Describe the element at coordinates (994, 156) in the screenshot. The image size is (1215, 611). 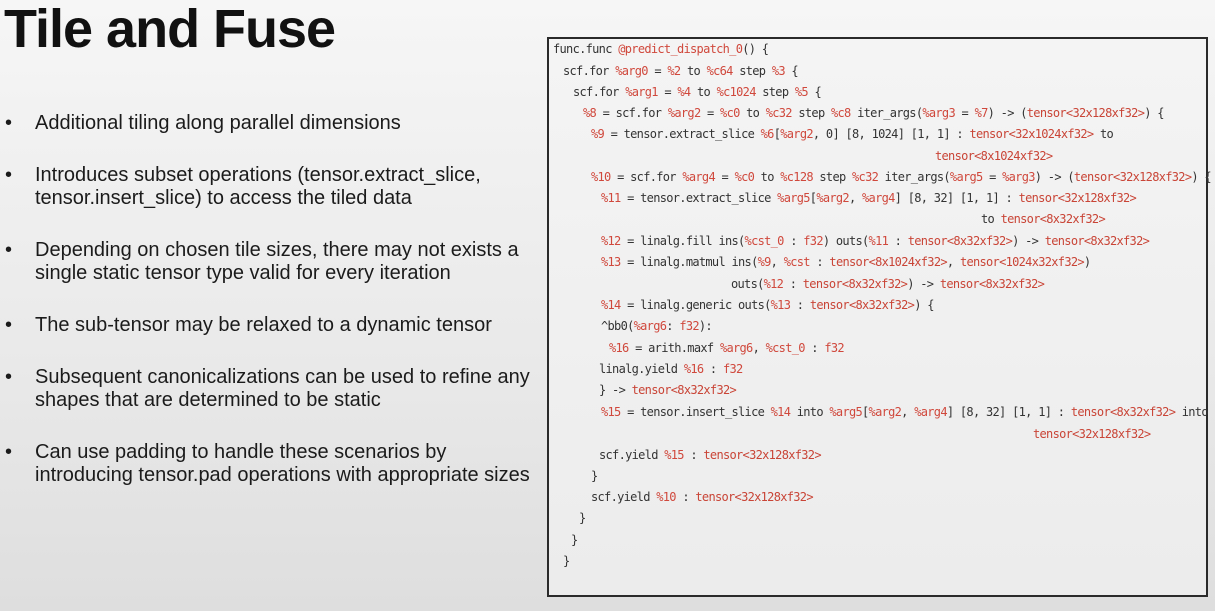
I see `code-line: tensor<8x1024xf32>` at that location.